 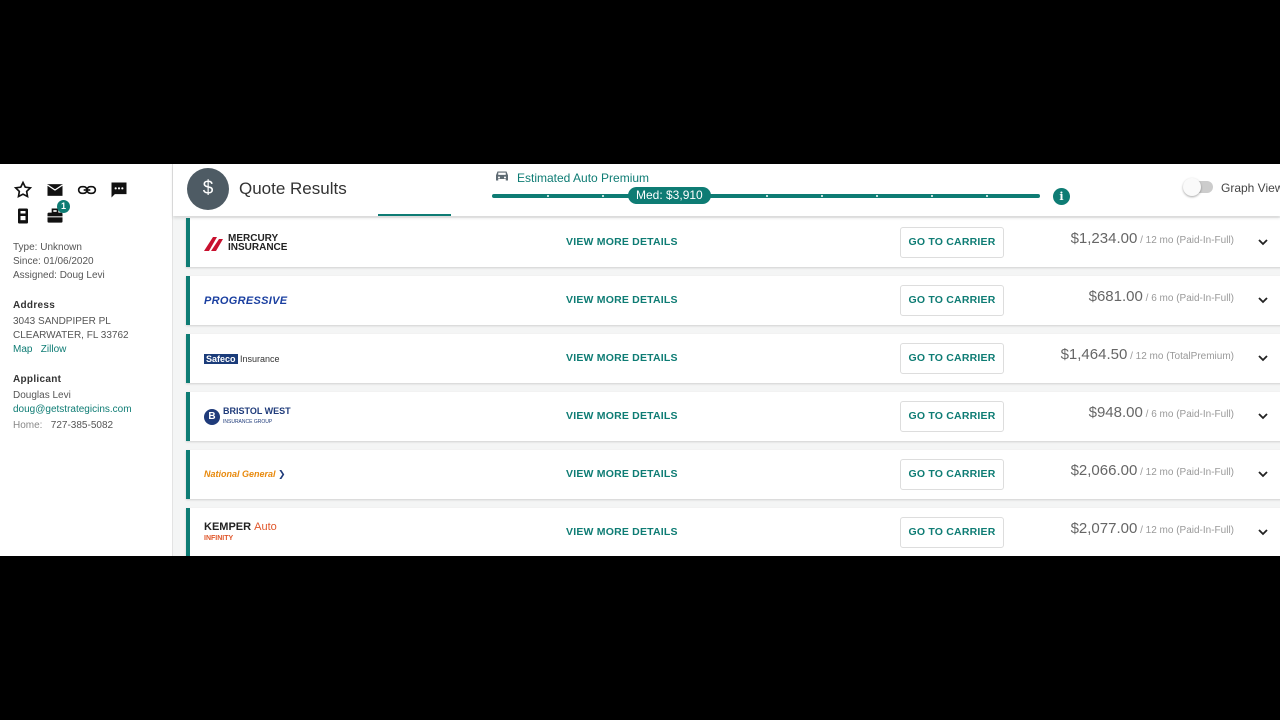 I want to click on price-amount: $1,234.00, so click(x=1104, y=238).